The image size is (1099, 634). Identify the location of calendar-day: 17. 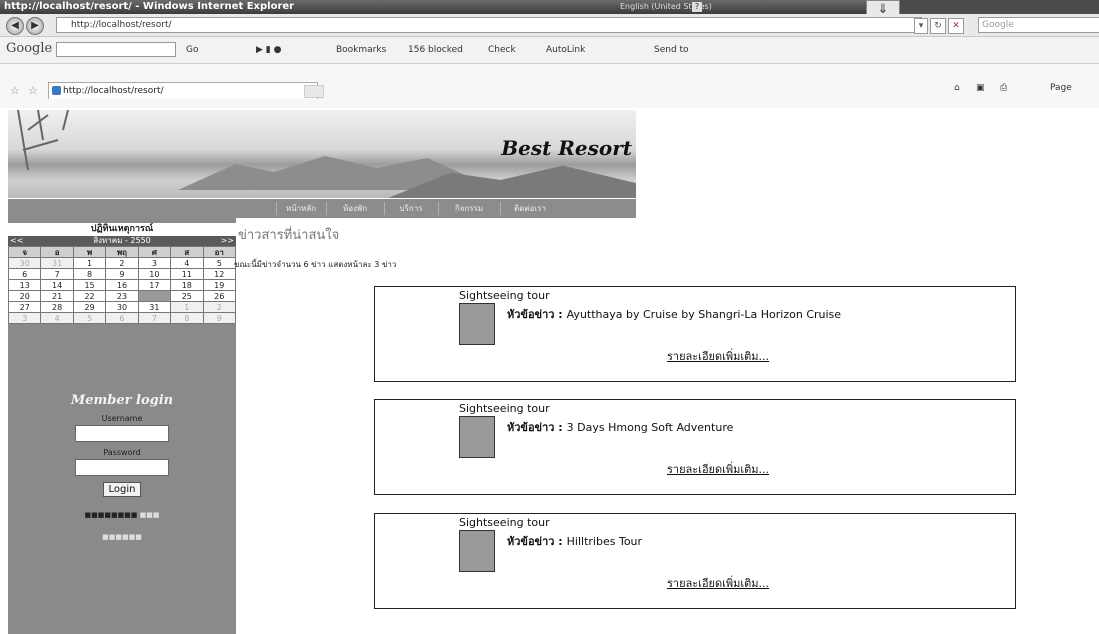
(154, 285).